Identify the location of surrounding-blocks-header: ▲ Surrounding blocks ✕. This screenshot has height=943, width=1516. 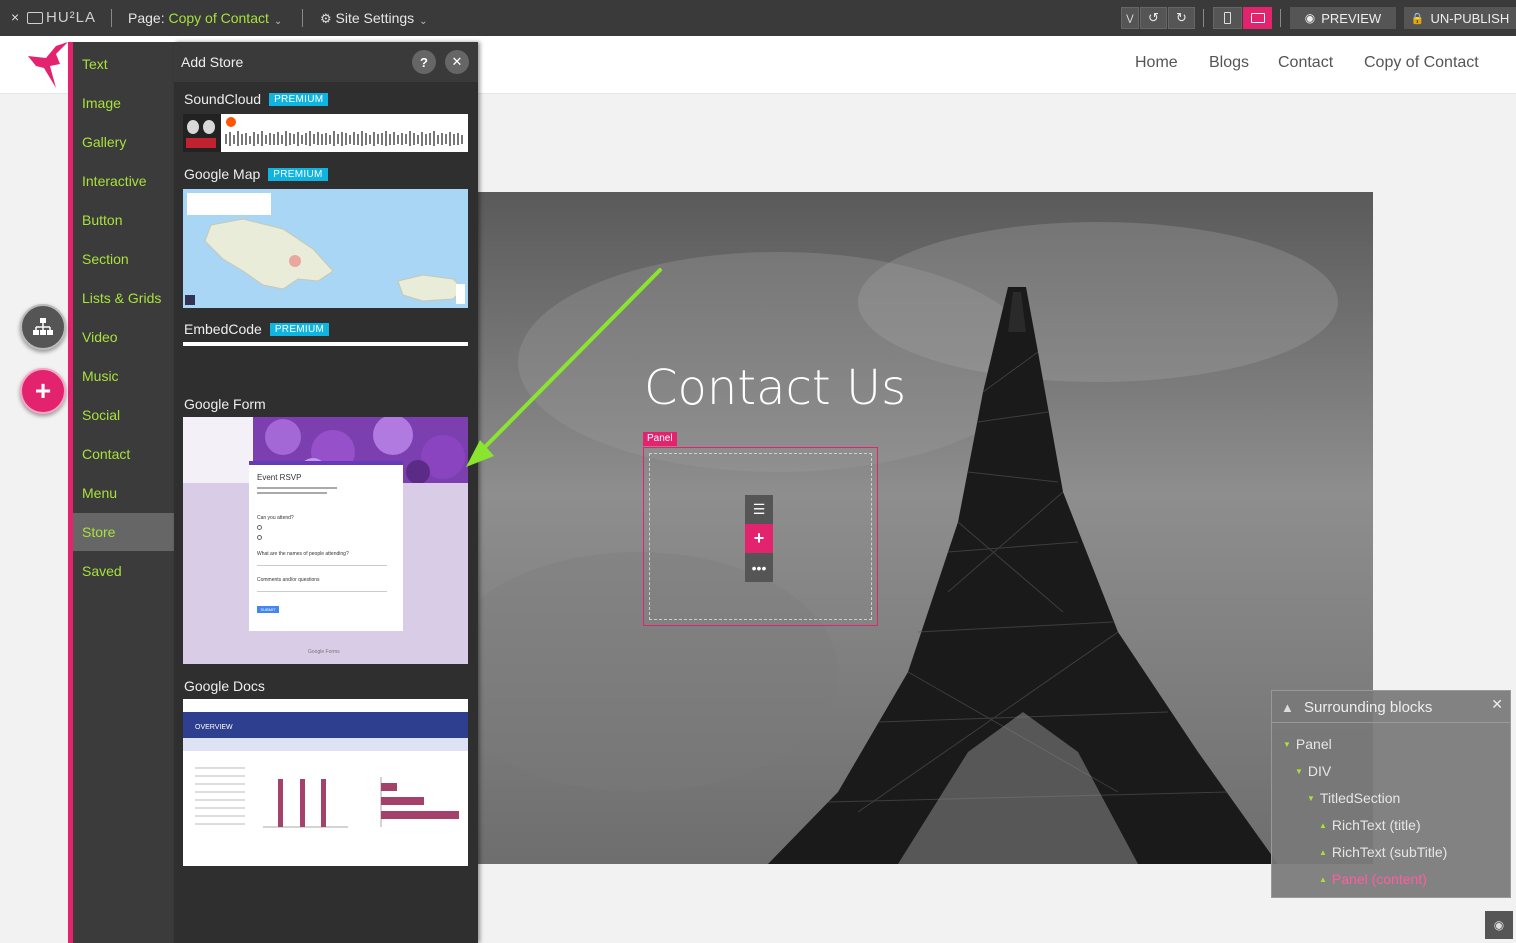
(1391, 707).